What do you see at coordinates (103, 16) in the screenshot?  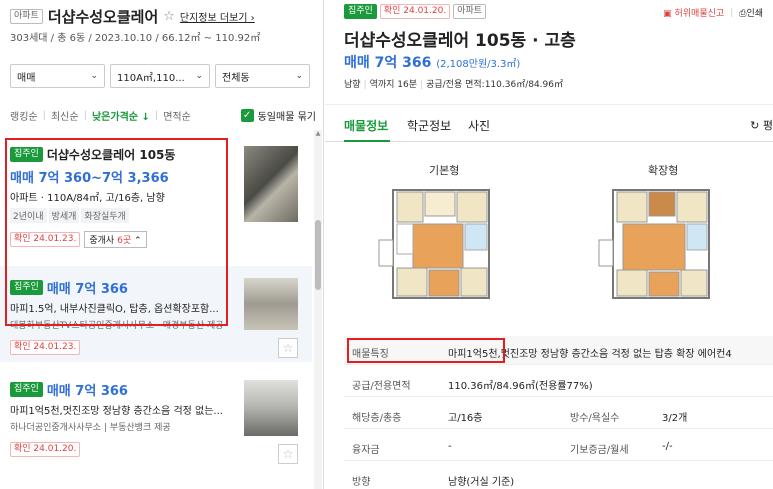 I see `complex-name: 더샵수성오클레어` at bounding box center [103, 16].